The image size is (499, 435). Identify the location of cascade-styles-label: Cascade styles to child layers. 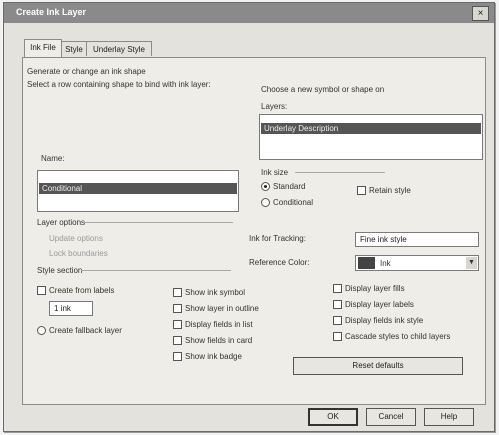
(398, 336).